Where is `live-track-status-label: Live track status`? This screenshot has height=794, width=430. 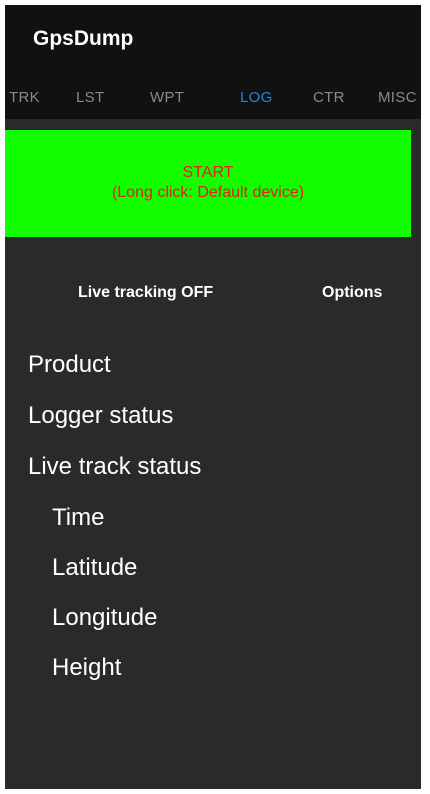
live-track-status-label: Live track status is located at coordinates (115, 466).